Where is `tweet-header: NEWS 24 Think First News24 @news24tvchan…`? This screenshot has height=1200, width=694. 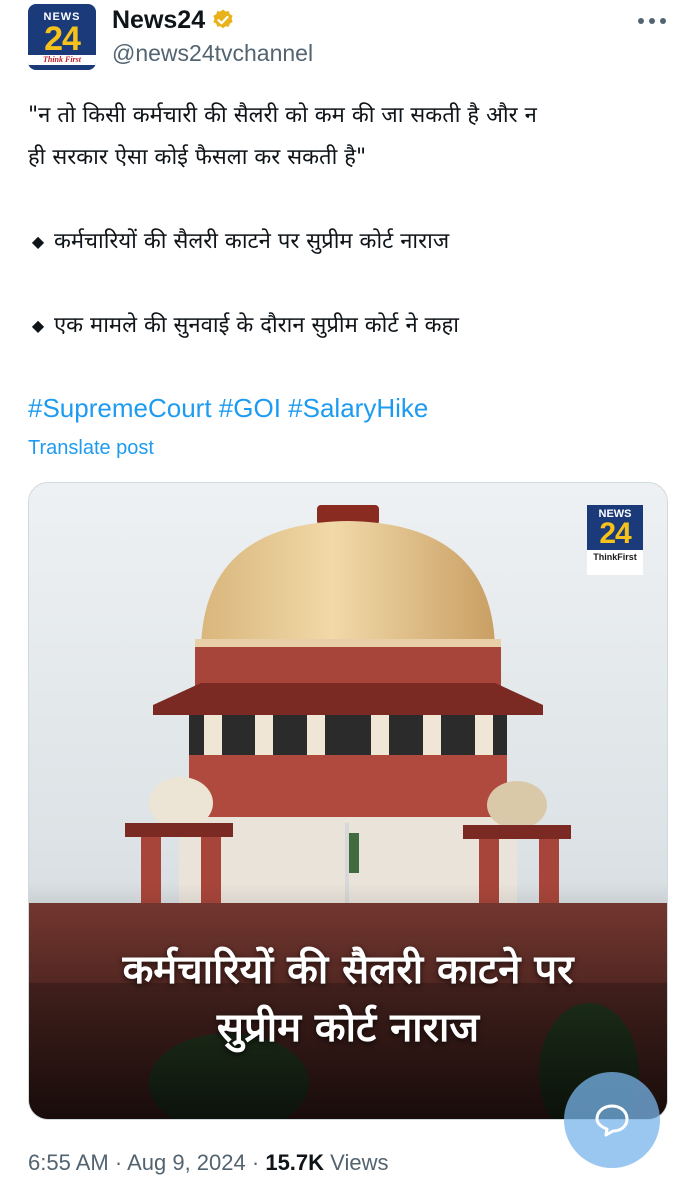 tweet-header: NEWS 24 Think First News24 @news24tvchan… is located at coordinates (347, 45).